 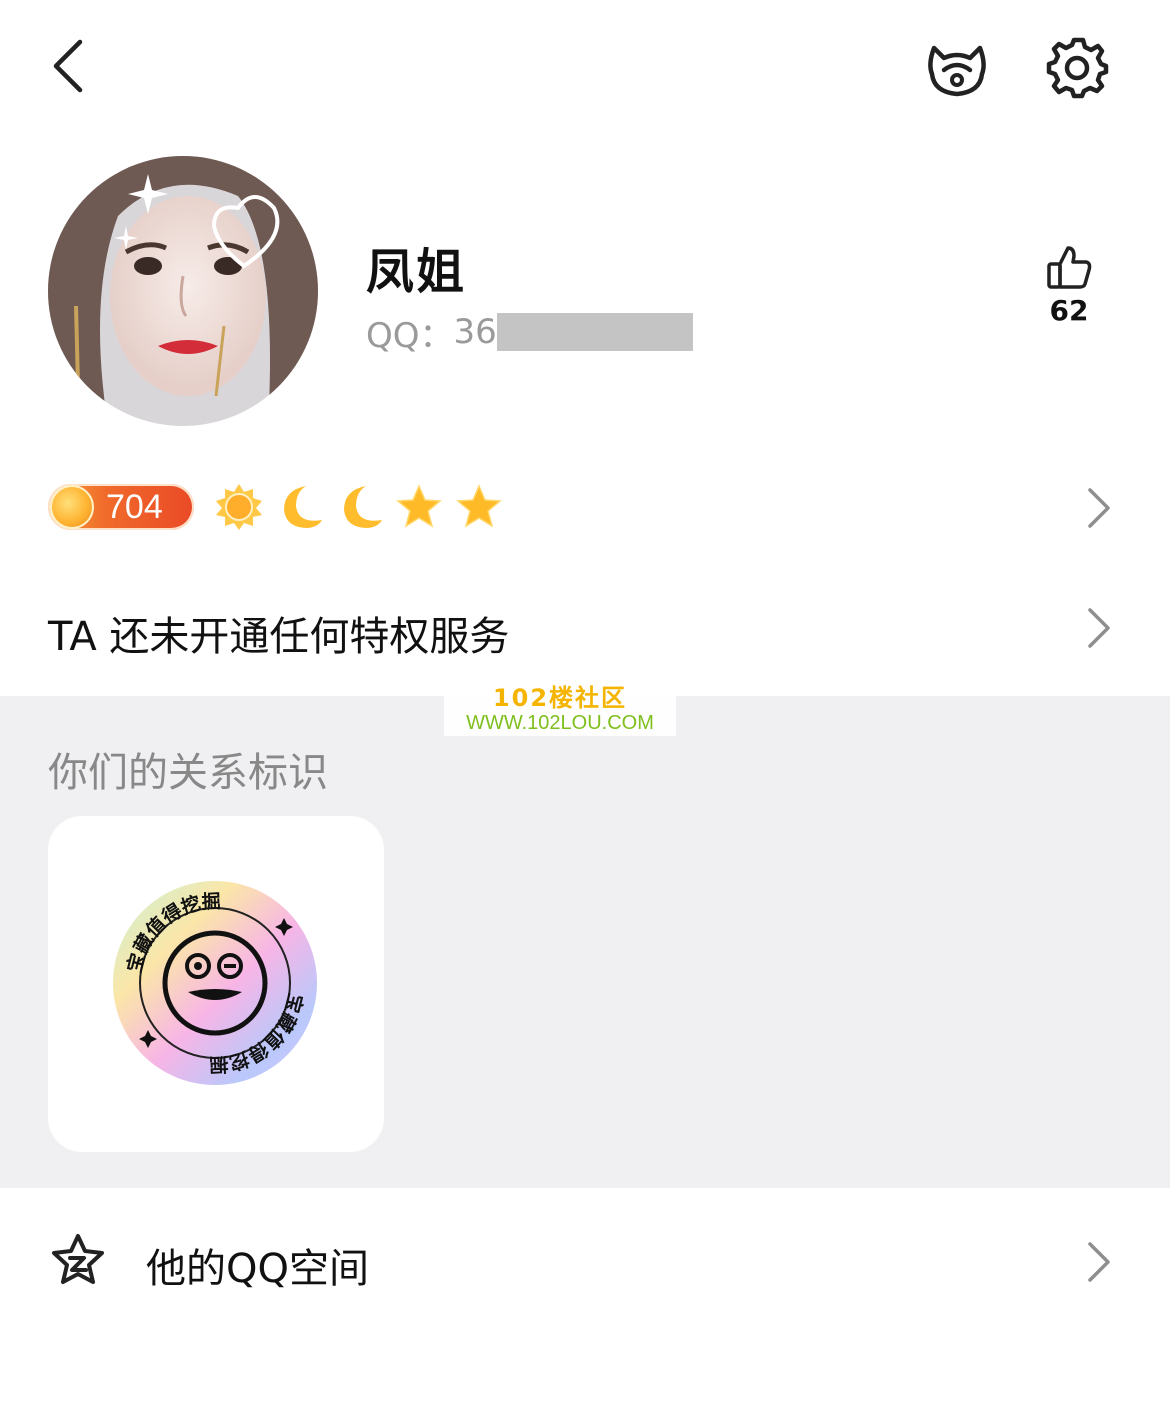 I want to click on level-badge: 704, so click(x=121, y=507).